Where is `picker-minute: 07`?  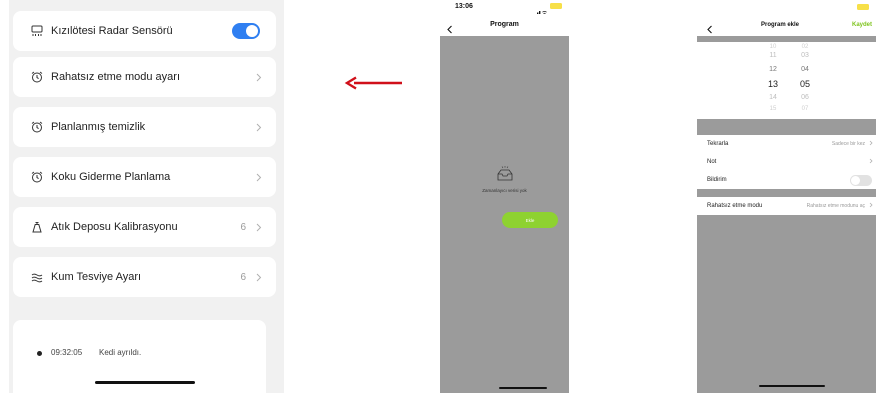 picker-minute: 07 is located at coordinates (805, 109).